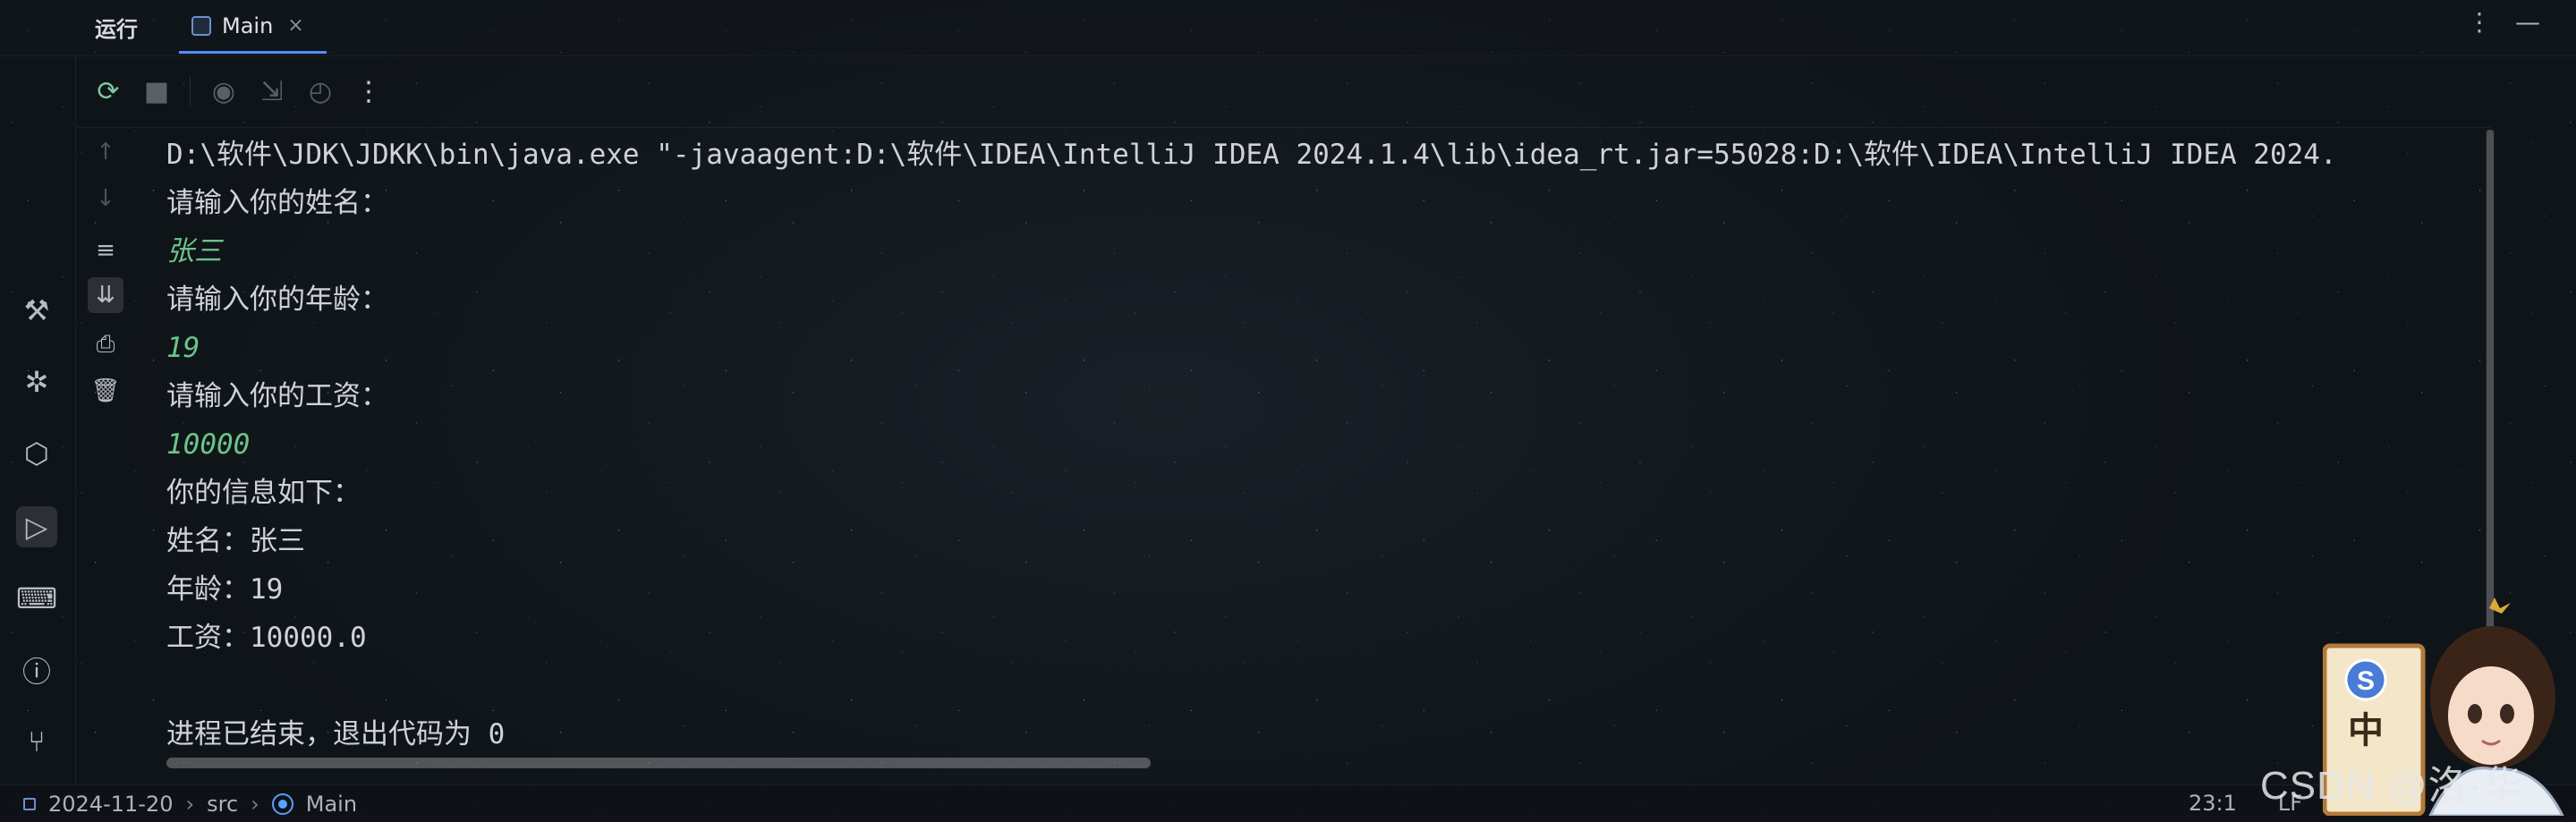 The height and width of the screenshot is (822, 2576). Describe the element at coordinates (336, 734) in the screenshot. I see `console-output-line: 进程已结束，退出代码为 0` at that location.